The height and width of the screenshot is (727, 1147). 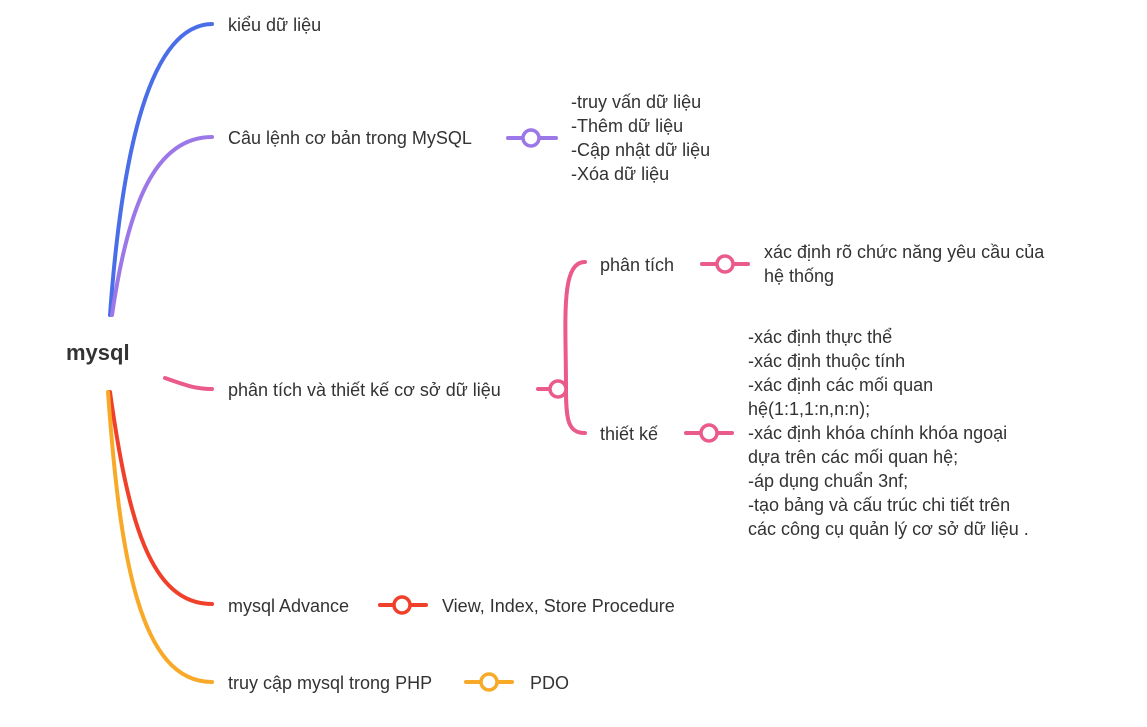 I want to click on node-cau-lenh-co-ban: Câu lệnh cơ bản trong MySQL, so click(x=350, y=138).